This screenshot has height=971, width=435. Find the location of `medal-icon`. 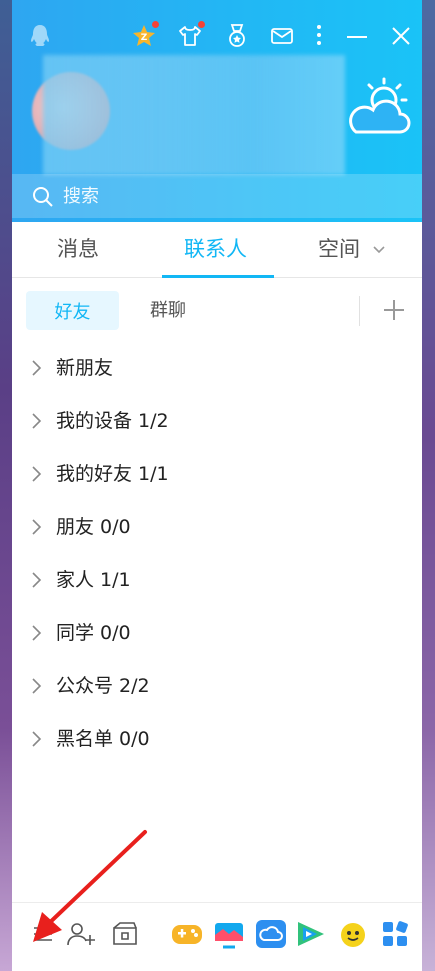

medal-icon is located at coordinates (237, 36).